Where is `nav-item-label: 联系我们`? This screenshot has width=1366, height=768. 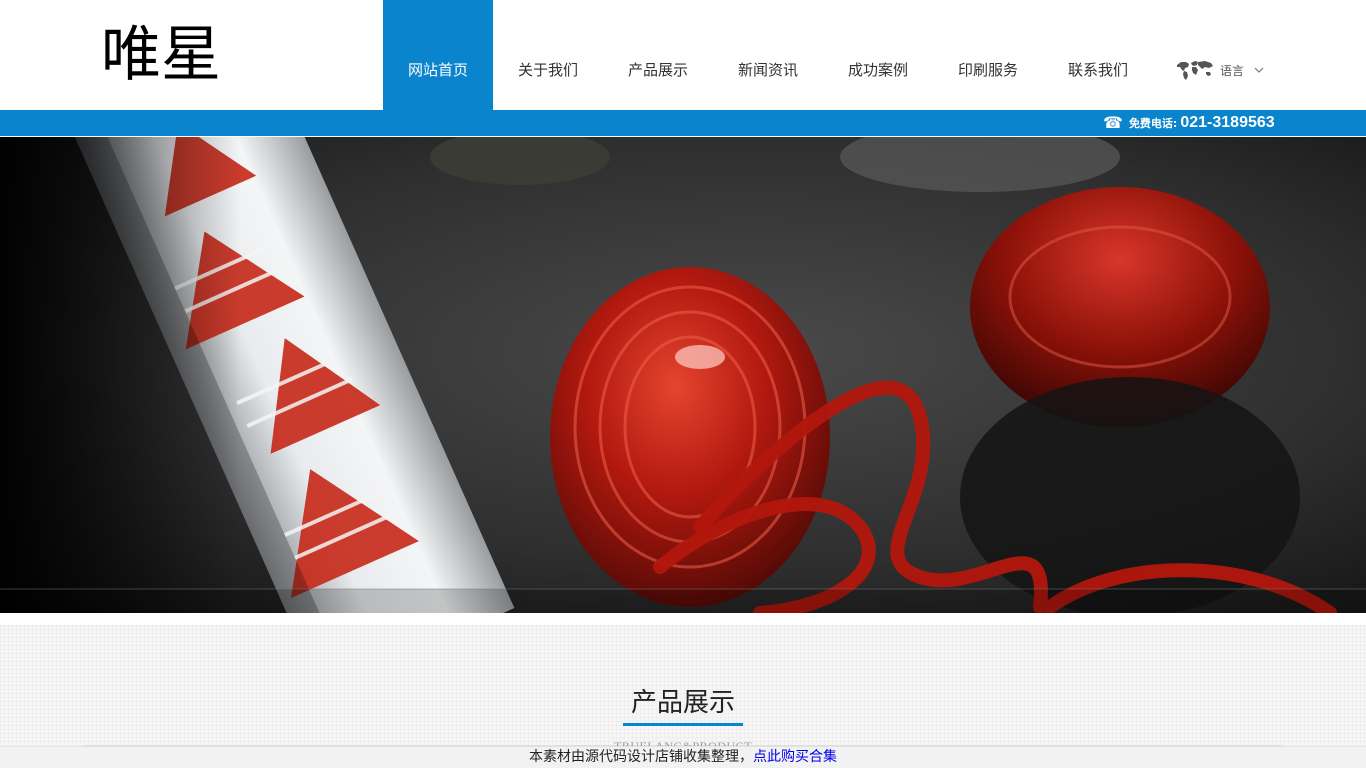 nav-item-label: 联系我们 is located at coordinates (1097, 70).